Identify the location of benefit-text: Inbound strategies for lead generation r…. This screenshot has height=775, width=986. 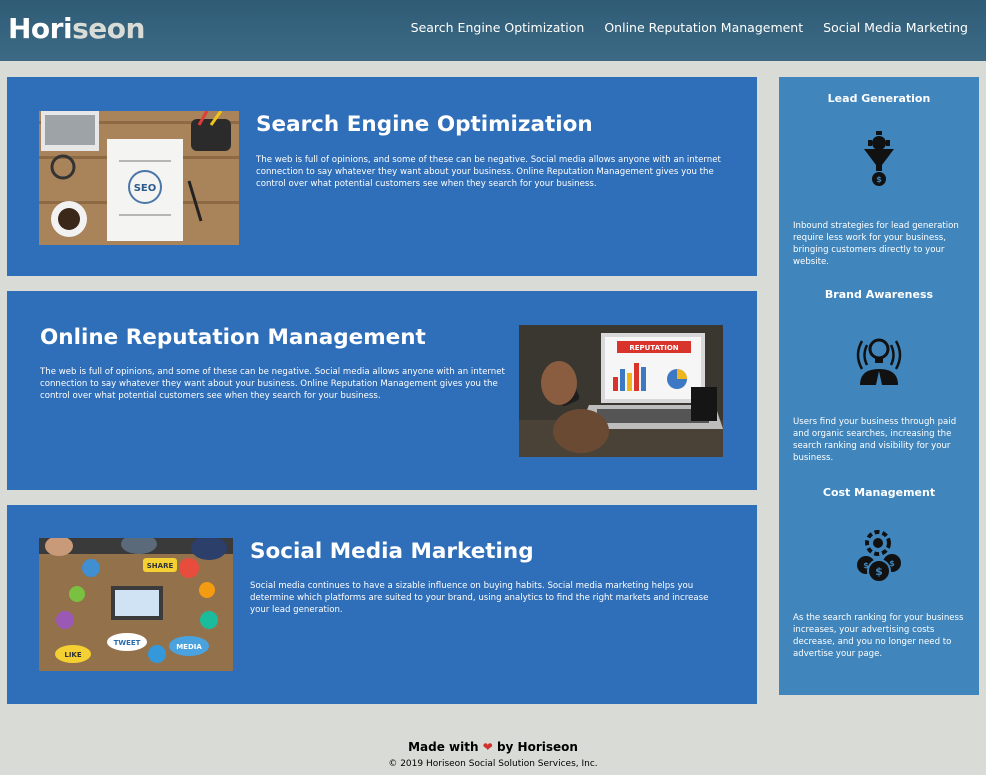
(876, 244).